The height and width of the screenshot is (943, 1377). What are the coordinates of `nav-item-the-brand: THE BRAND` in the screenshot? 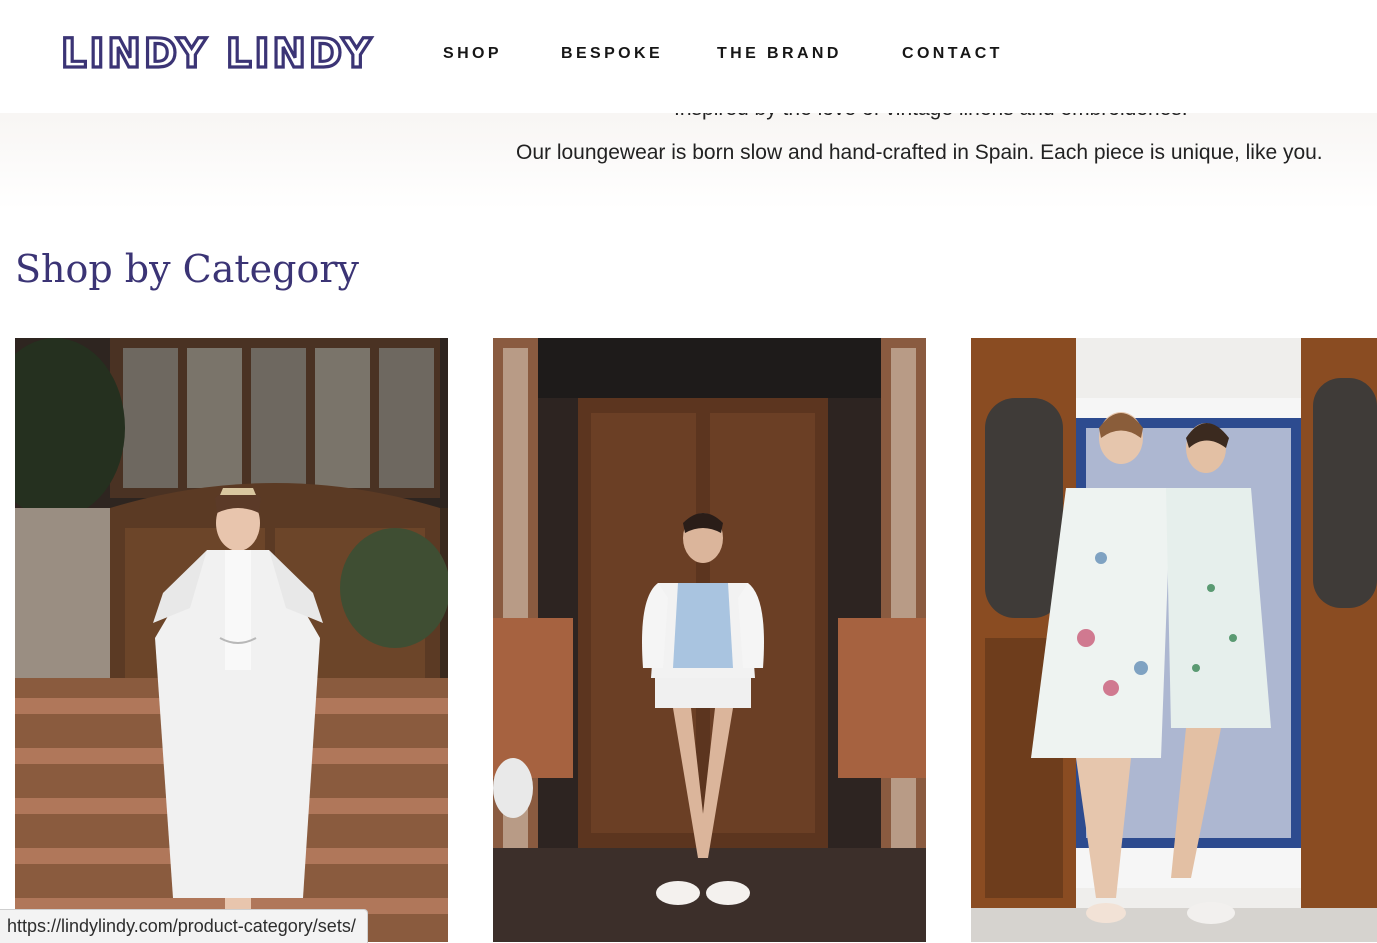 It's located at (779, 54).